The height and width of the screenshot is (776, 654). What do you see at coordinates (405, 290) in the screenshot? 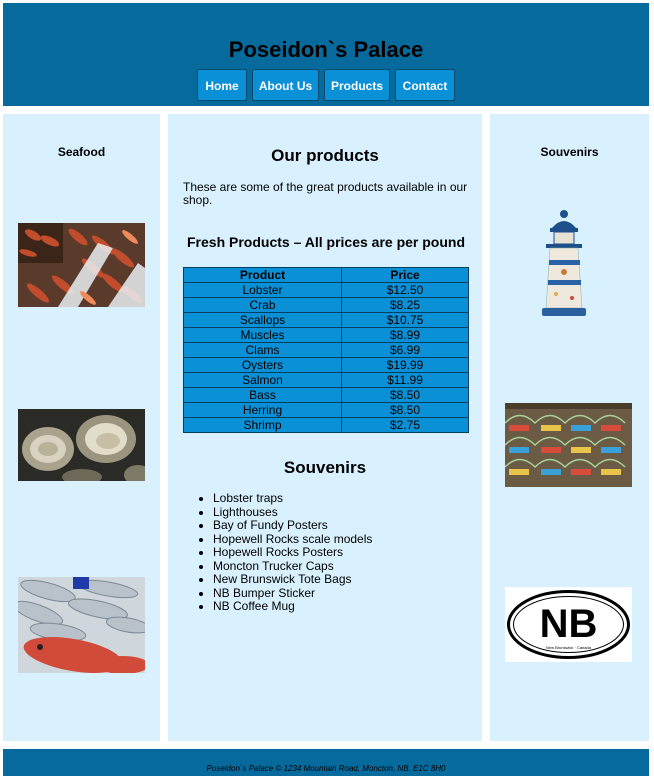
I see `price-cell: $12.50` at bounding box center [405, 290].